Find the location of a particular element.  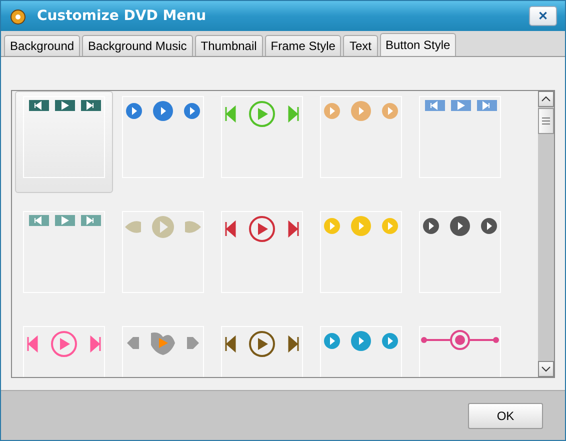

tab: Background is located at coordinates (42, 45).